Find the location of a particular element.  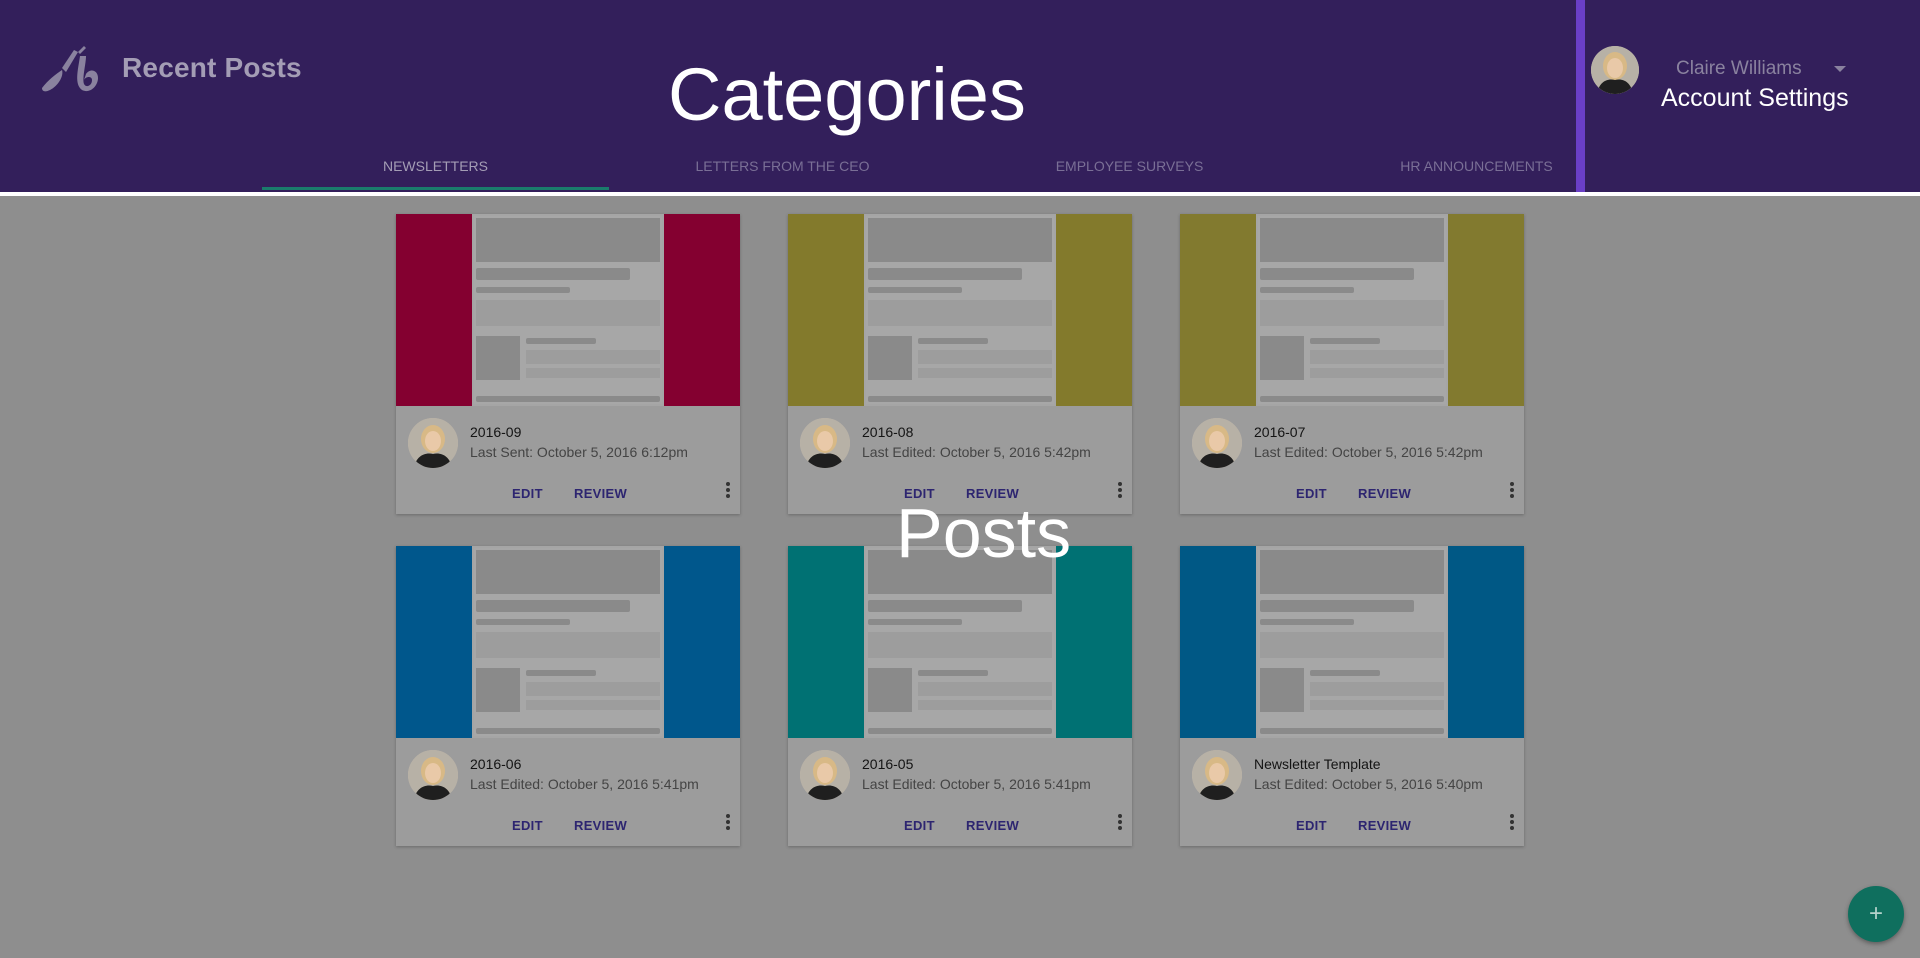

tab-newsletters: NEWSLETTERS is located at coordinates (435, 171).